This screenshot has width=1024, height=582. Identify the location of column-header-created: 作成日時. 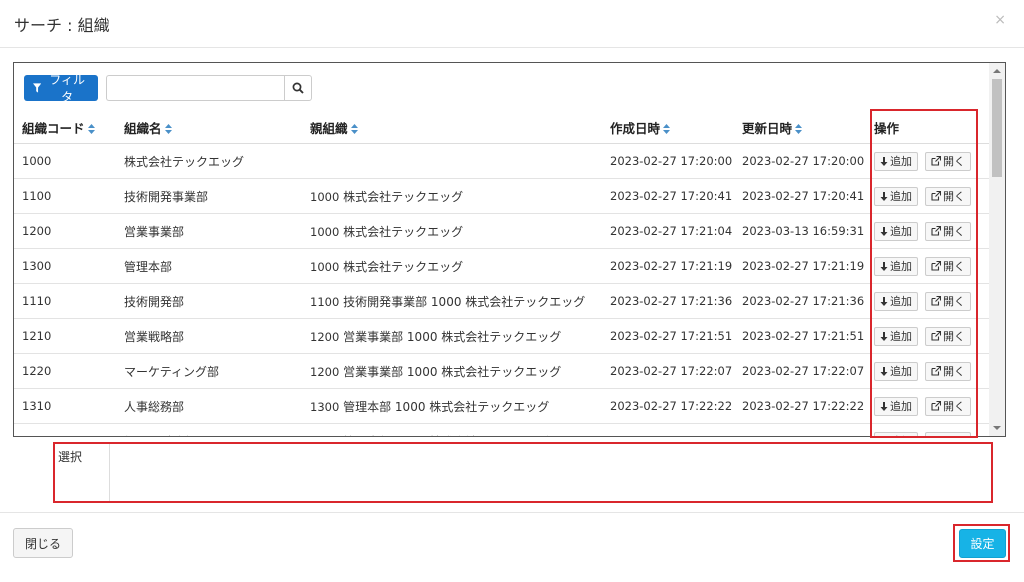
(668, 127).